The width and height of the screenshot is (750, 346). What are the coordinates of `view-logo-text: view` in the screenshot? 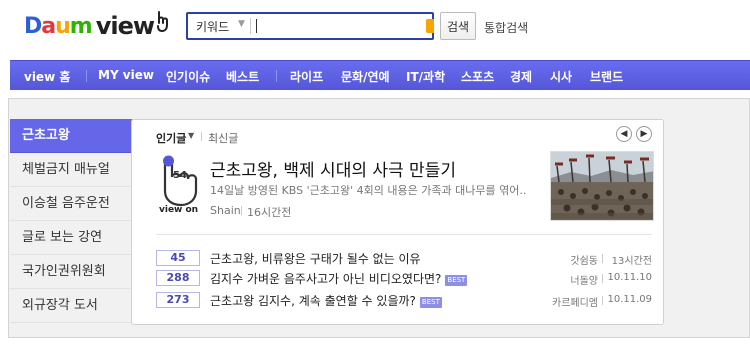 It's located at (125, 26).